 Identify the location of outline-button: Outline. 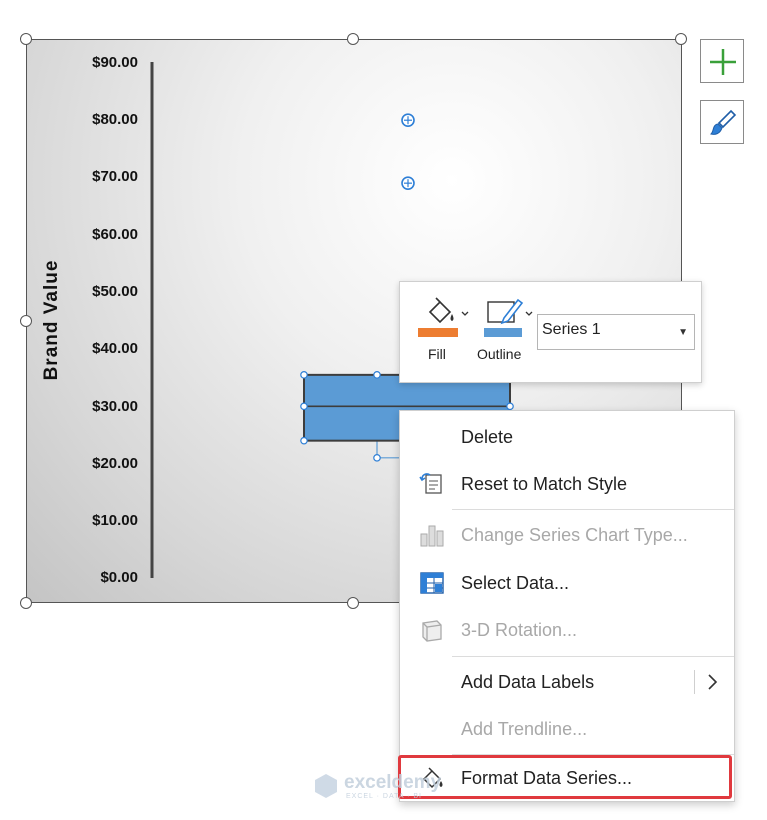
(507, 334).